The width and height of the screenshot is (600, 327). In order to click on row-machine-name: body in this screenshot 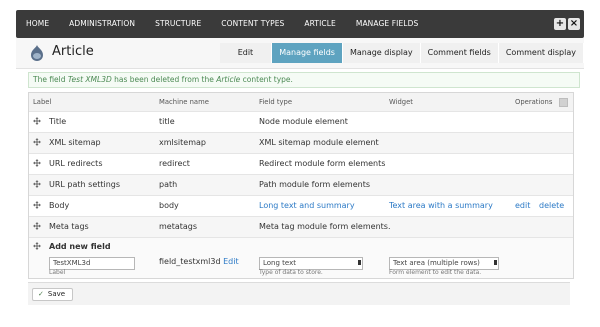, I will do `click(169, 205)`.